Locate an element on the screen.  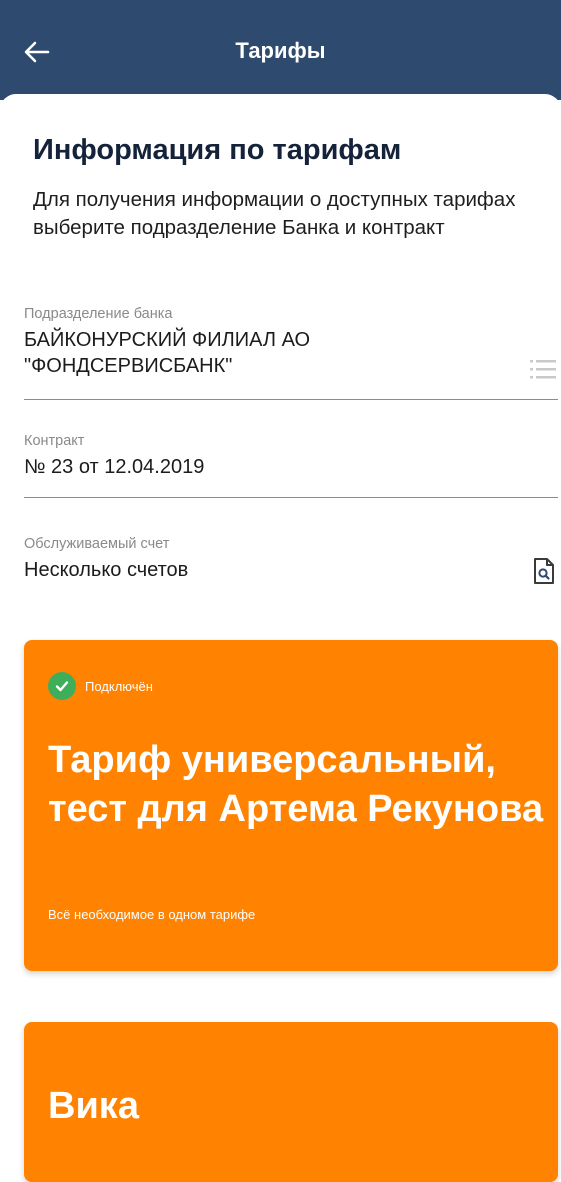
contract-value: № 23 от 12.04.2019 is located at coordinates (114, 467).